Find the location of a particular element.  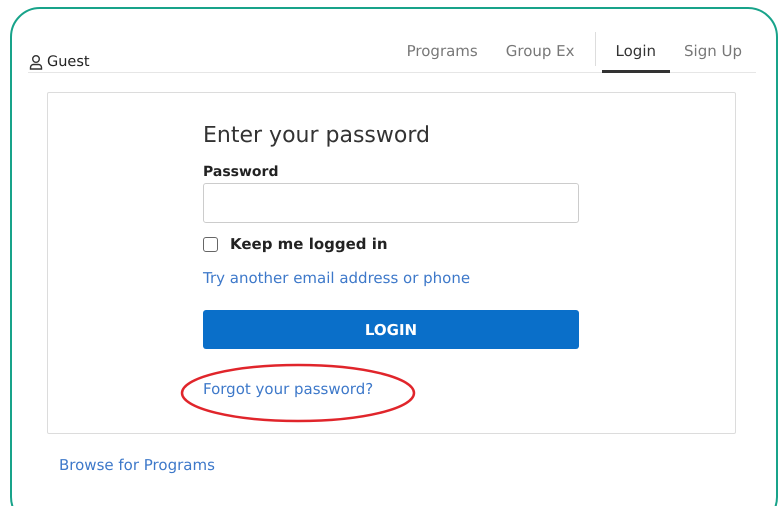

person-icon is located at coordinates (36, 62).